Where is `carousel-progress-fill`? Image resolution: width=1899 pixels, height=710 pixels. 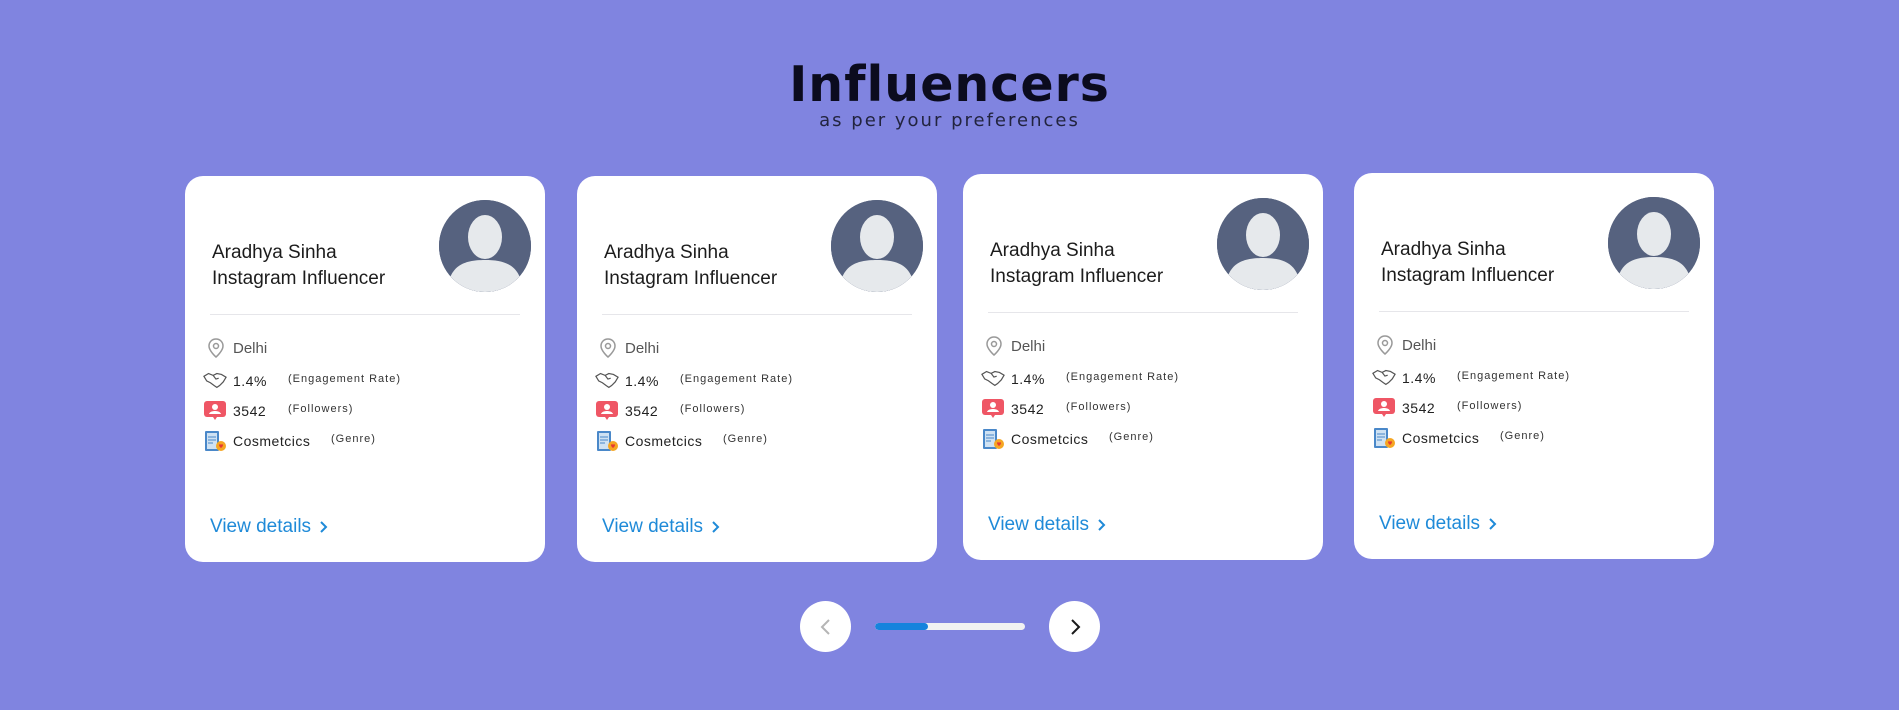 carousel-progress-fill is located at coordinates (901, 626).